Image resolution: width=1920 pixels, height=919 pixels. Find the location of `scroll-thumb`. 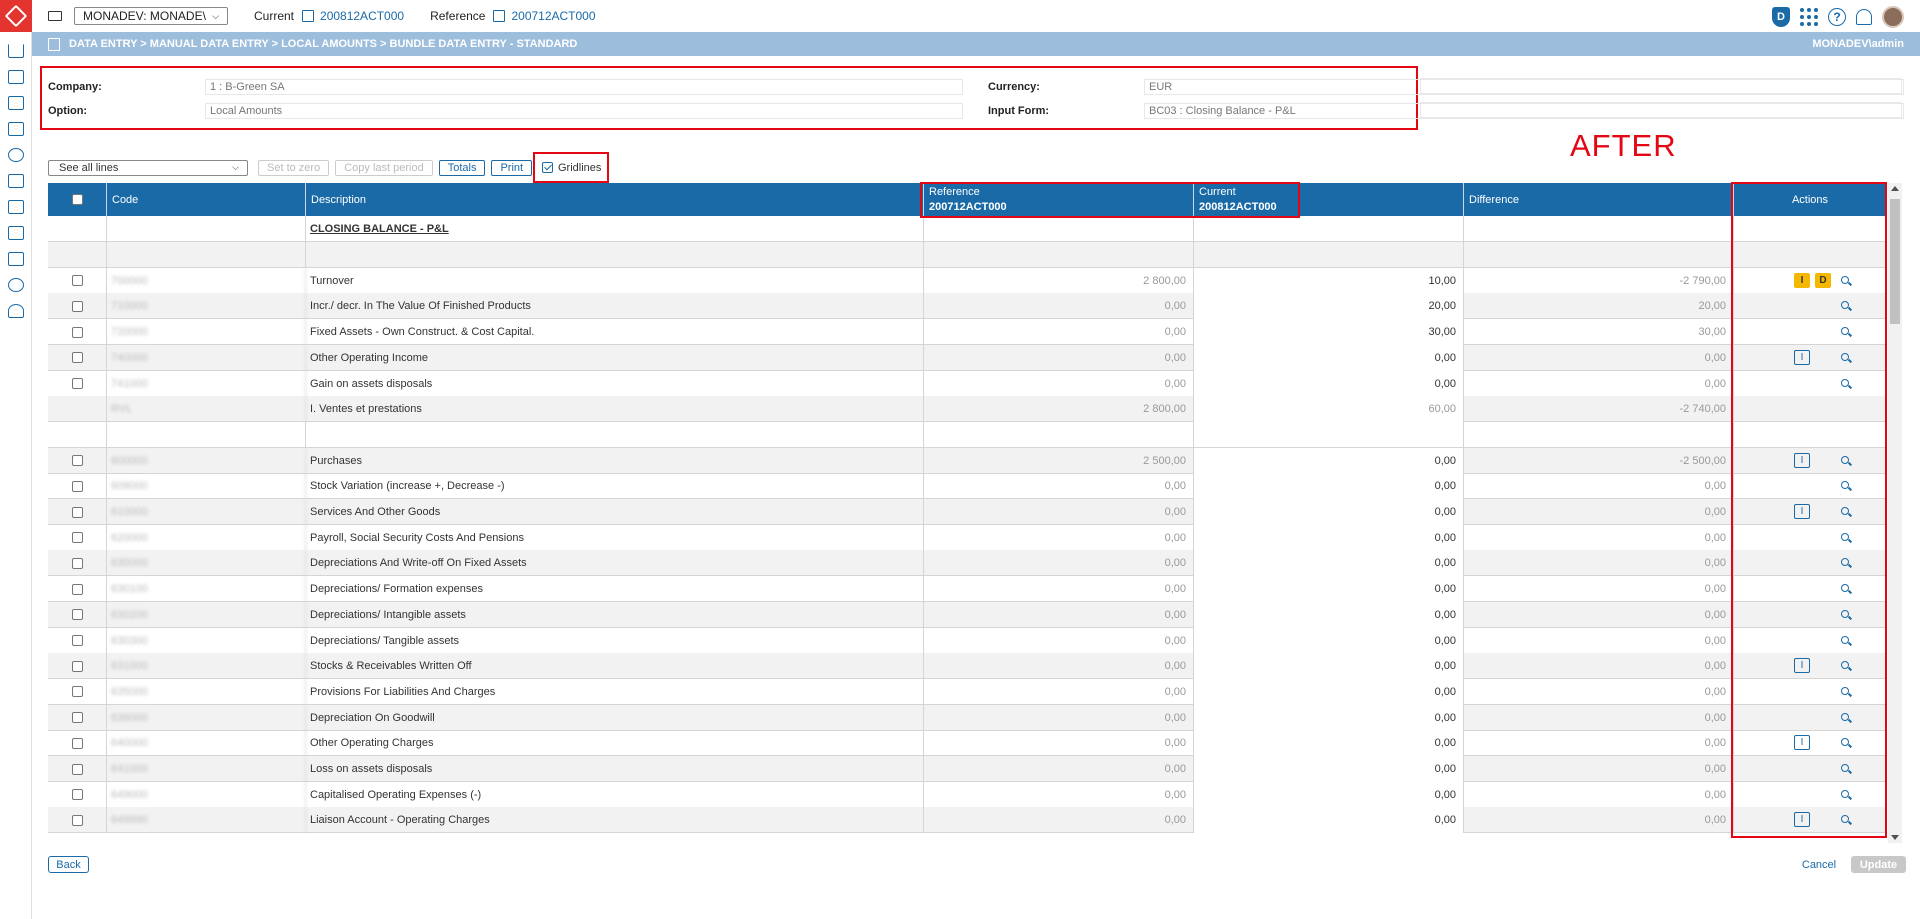

scroll-thumb is located at coordinates (1895, 261).